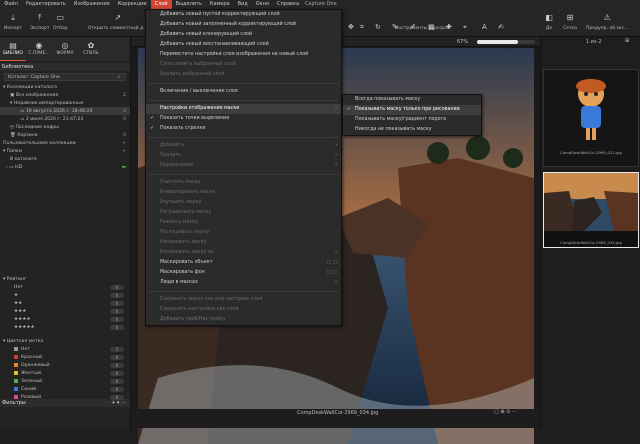  What do you see at coordinates (506, 42) in the screenshot?
I see `zoom-slider` at bounding box center [506, 42].